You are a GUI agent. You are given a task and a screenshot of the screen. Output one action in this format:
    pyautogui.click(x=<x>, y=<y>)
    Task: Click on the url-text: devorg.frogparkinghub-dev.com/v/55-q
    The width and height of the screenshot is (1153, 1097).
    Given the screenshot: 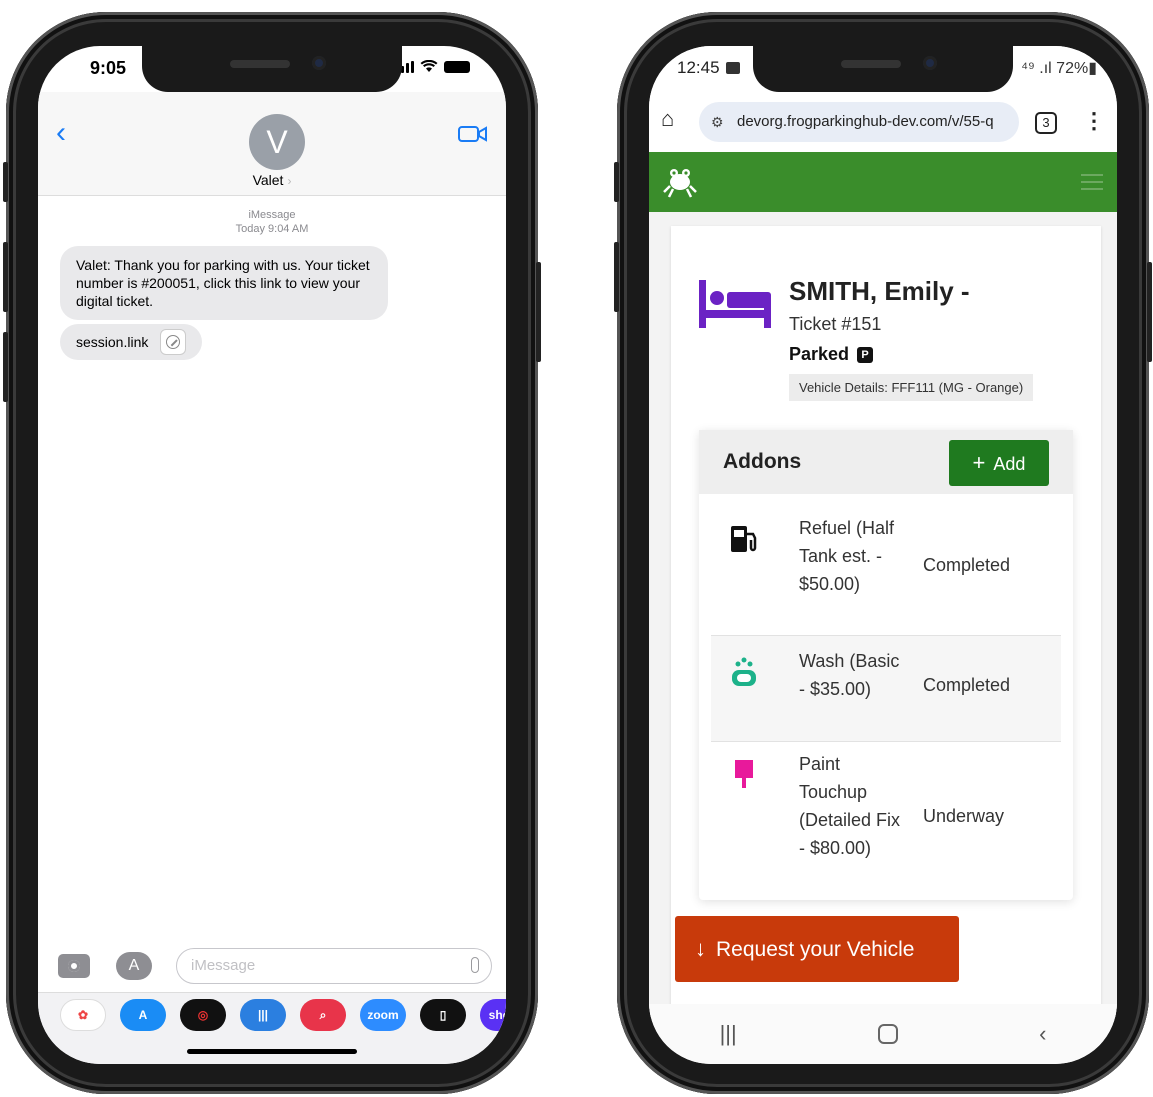 What is the action you would take?
    pyautogui.click(x=865, y=121)
    